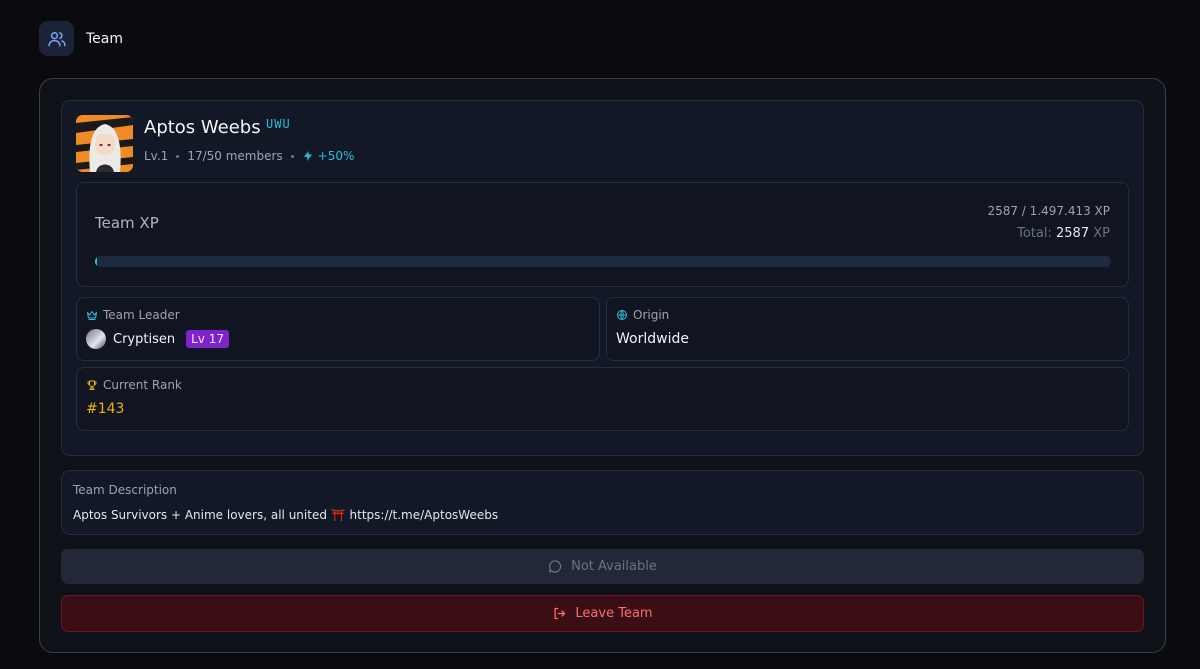 Image resolution: width=1200 pixels, height=669 pixels. I want to click on leave-team-label: Leave Team, so click(614, 613).